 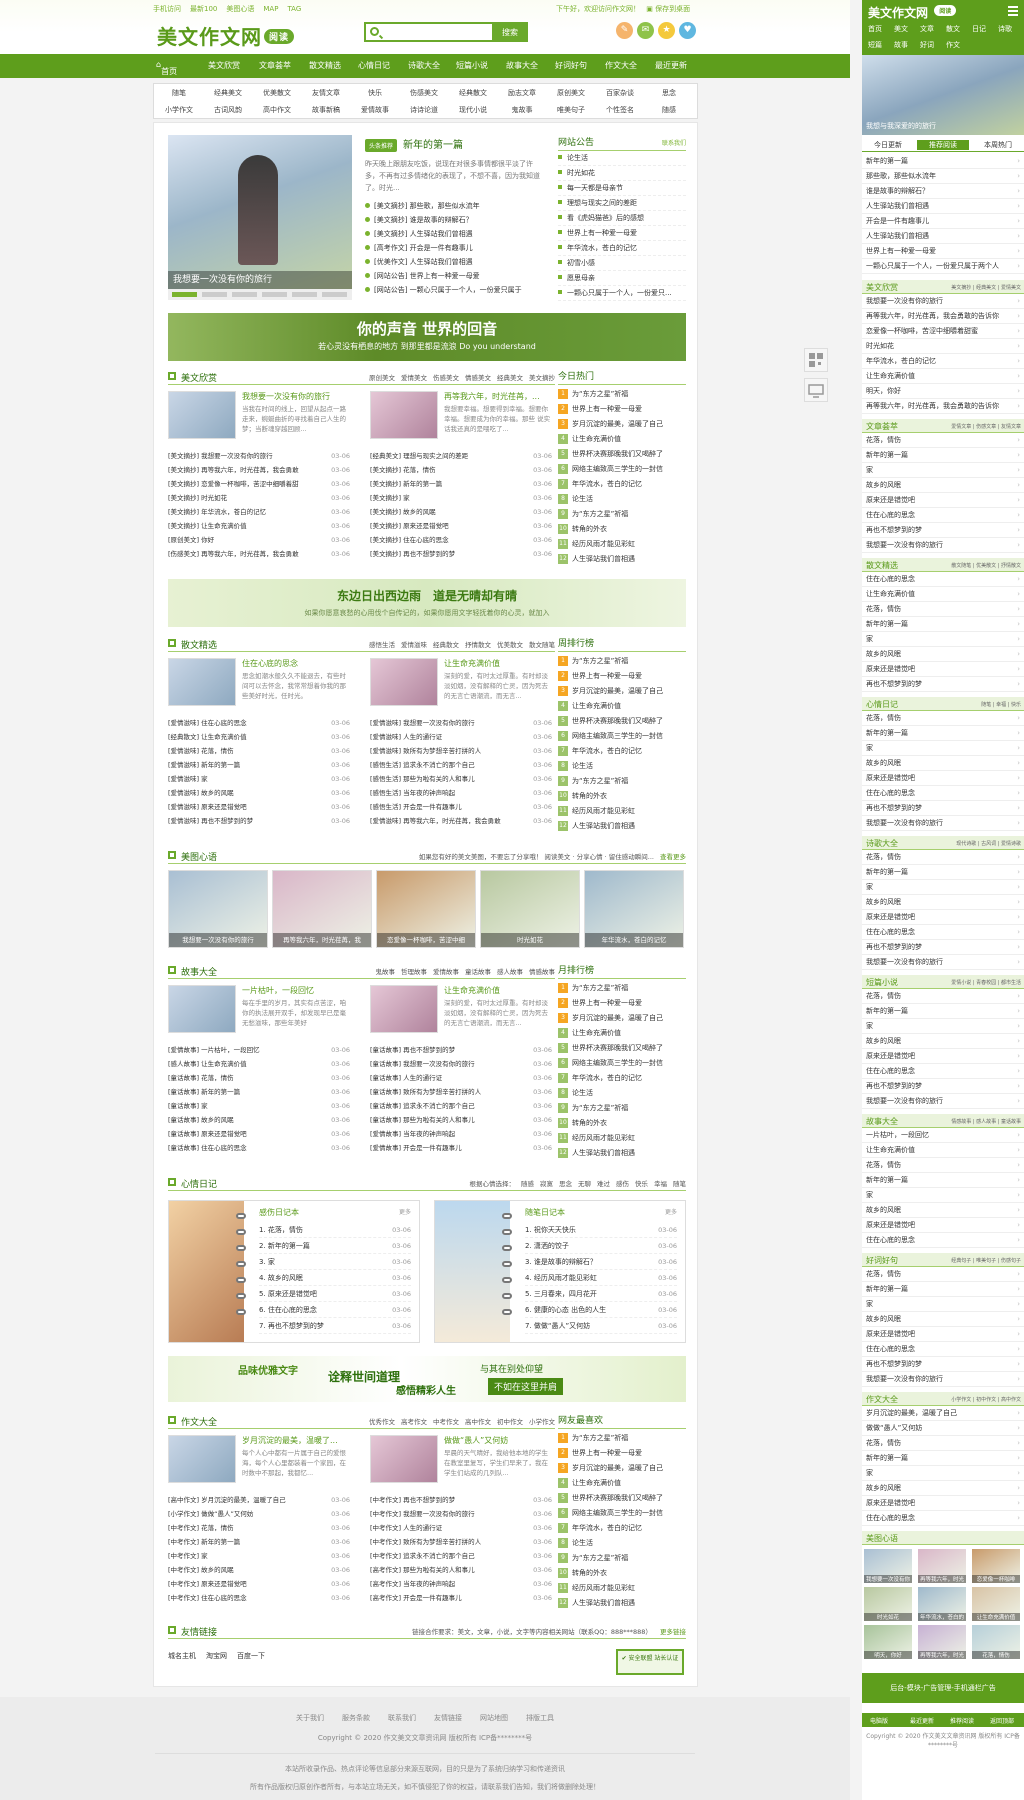 I want to click on list-item: [爱情故事] 开会是一件有趣事儿 03-06, so click(x=461, y=1148).